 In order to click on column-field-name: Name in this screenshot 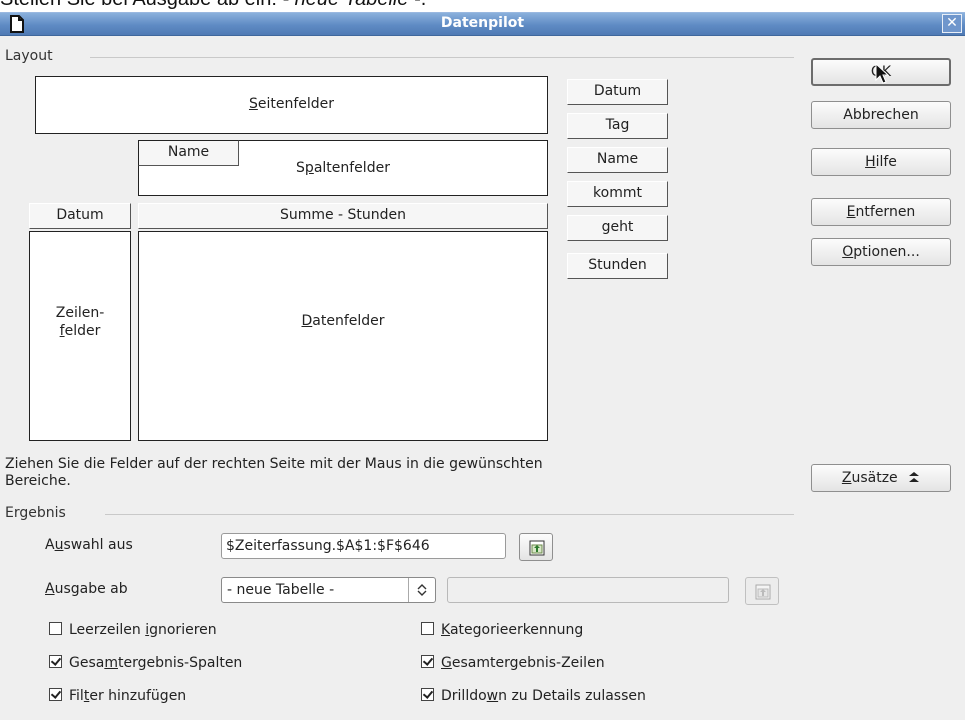, I will do `click(188, 153)`.